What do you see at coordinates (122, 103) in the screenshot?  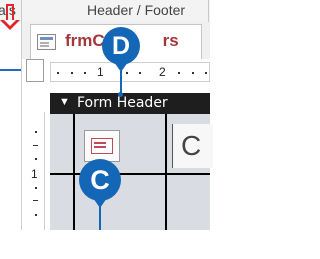 I see `form-header-label: Form Header` at bounding box center [122, 103].